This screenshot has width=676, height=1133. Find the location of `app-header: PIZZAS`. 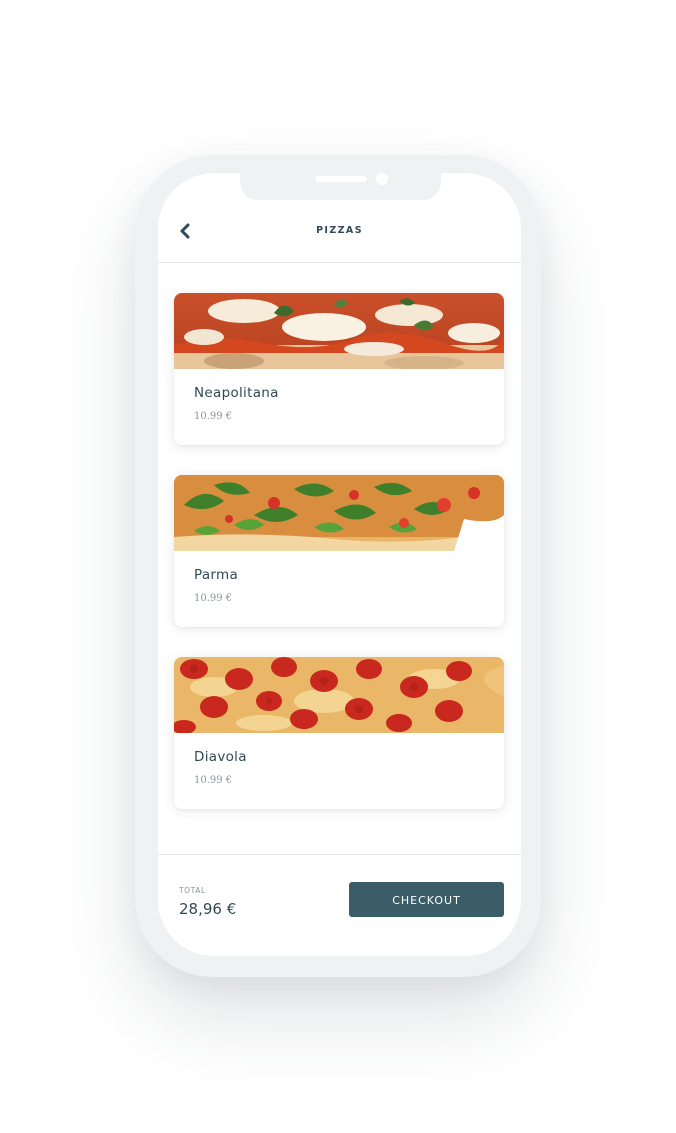

app-header: PIZZAS is located at coordinates (339, 233).